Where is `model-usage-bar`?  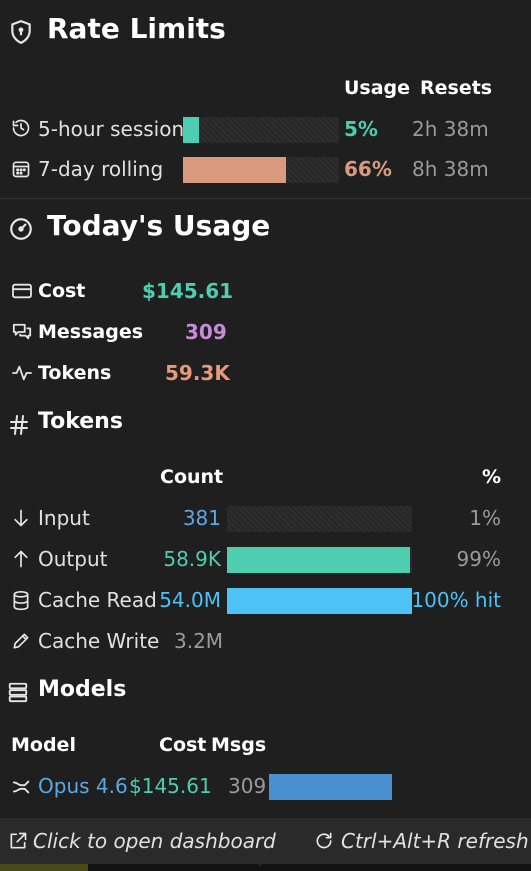
model-usage-bar is located at coordinates (330, 787).